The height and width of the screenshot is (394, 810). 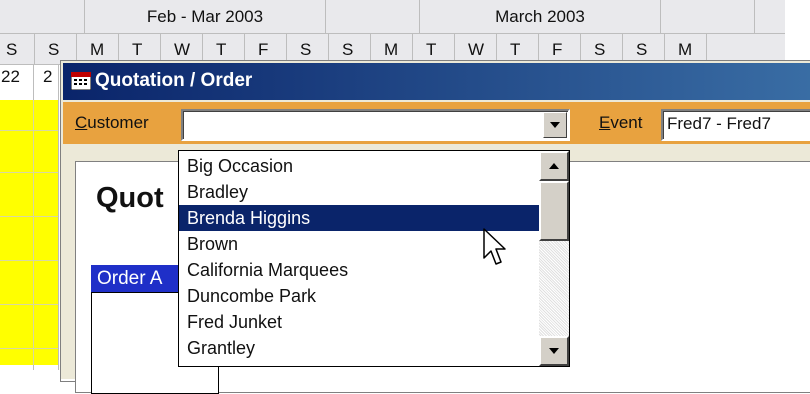 What do you see at coordinates (540, 16) in the screenshot?
I see `calendar-month-march: March 2003` at bounding box center [540, 16].